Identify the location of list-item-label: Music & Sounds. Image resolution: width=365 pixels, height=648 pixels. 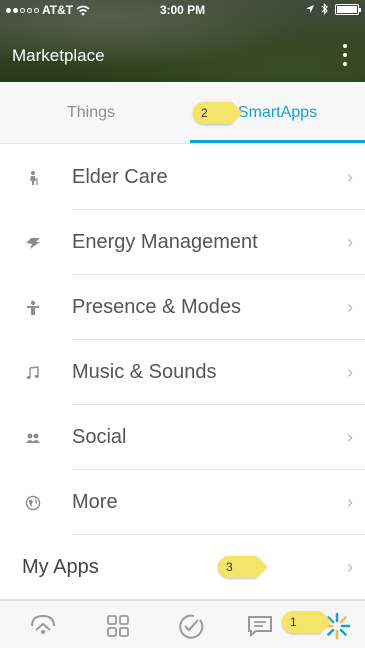
(144, 372).